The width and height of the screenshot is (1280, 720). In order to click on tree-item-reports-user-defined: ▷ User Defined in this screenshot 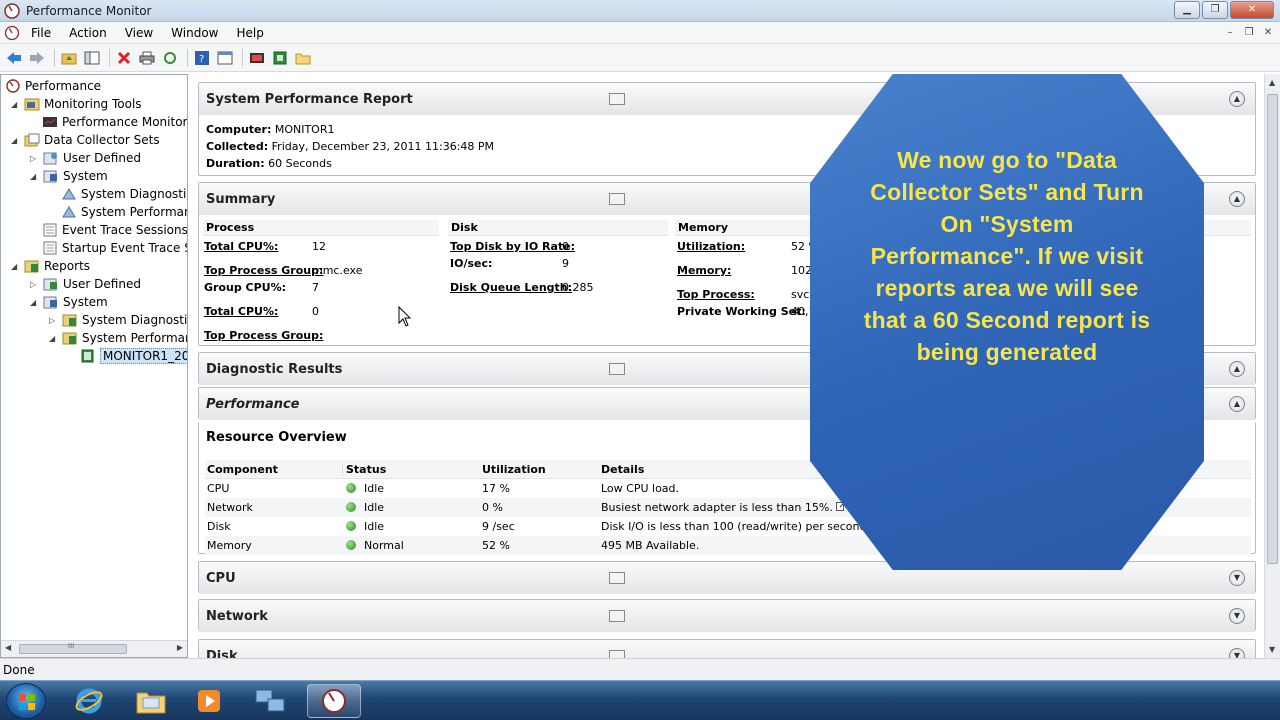, I will do `click(85, 284)`.